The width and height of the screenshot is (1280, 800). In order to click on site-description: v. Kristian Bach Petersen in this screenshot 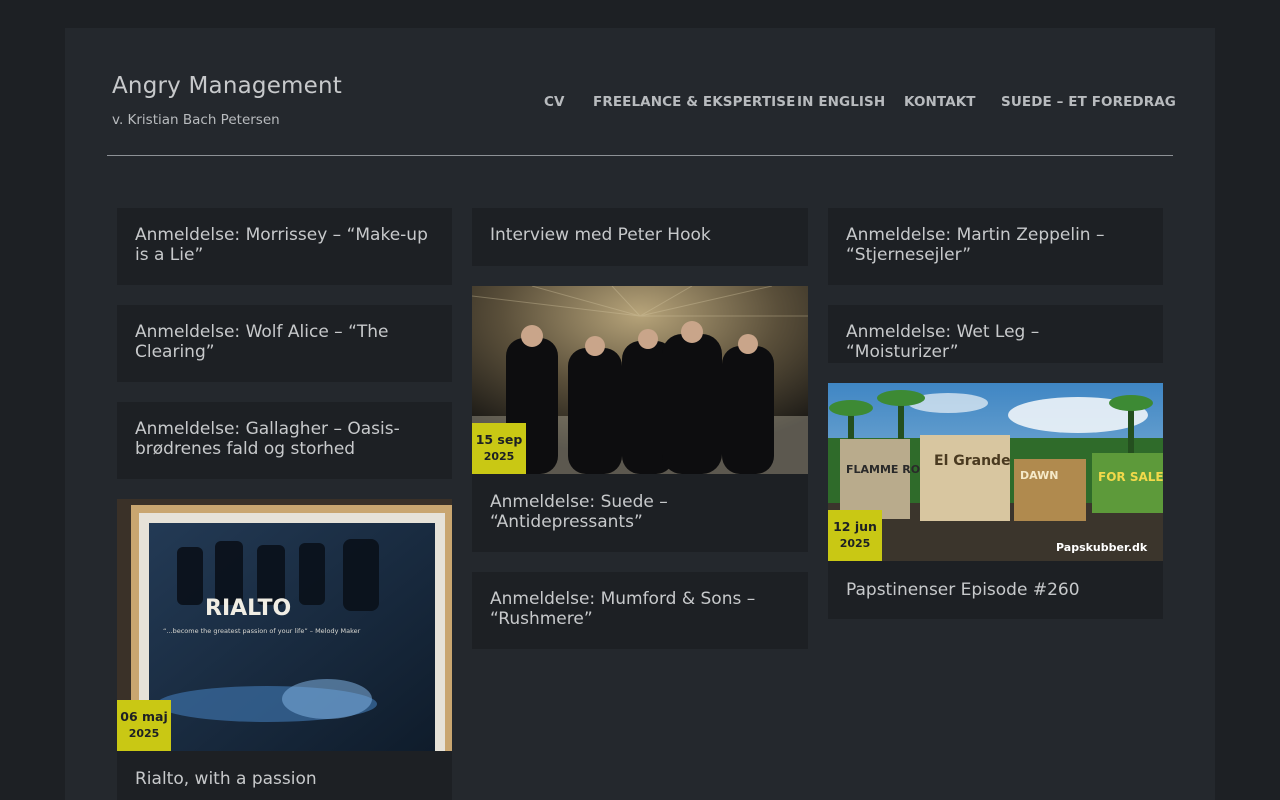, I will do `click(196, 120)`.